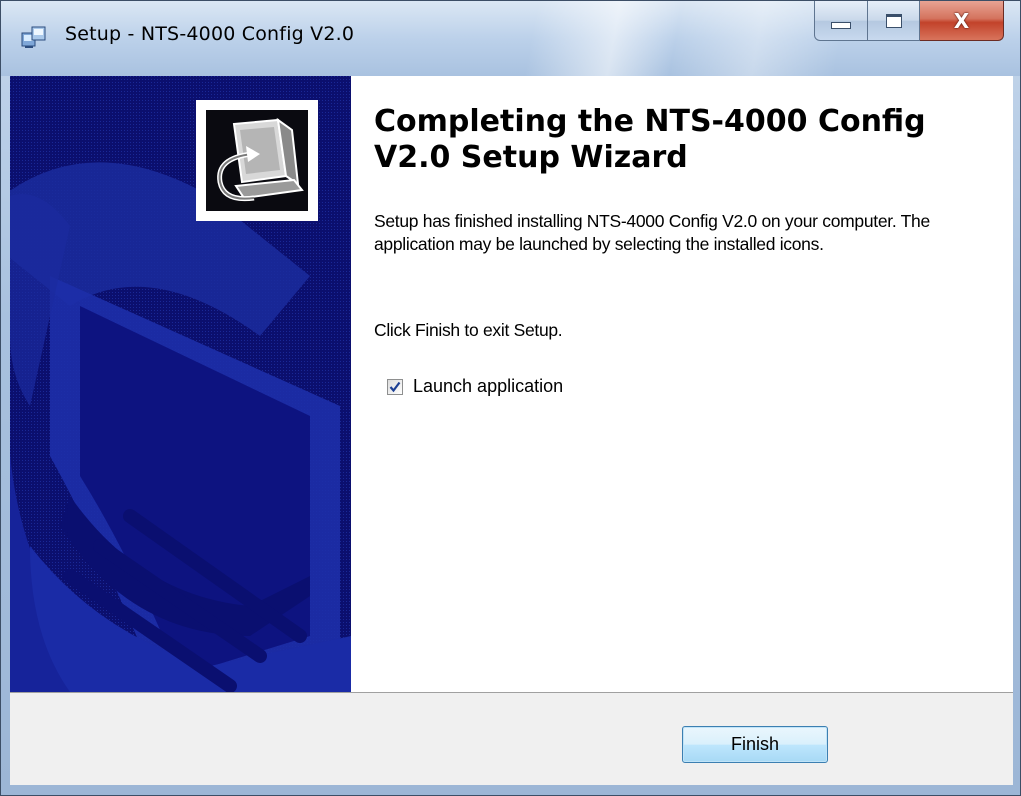  I want to click on close-button: X, so click(962, 21).